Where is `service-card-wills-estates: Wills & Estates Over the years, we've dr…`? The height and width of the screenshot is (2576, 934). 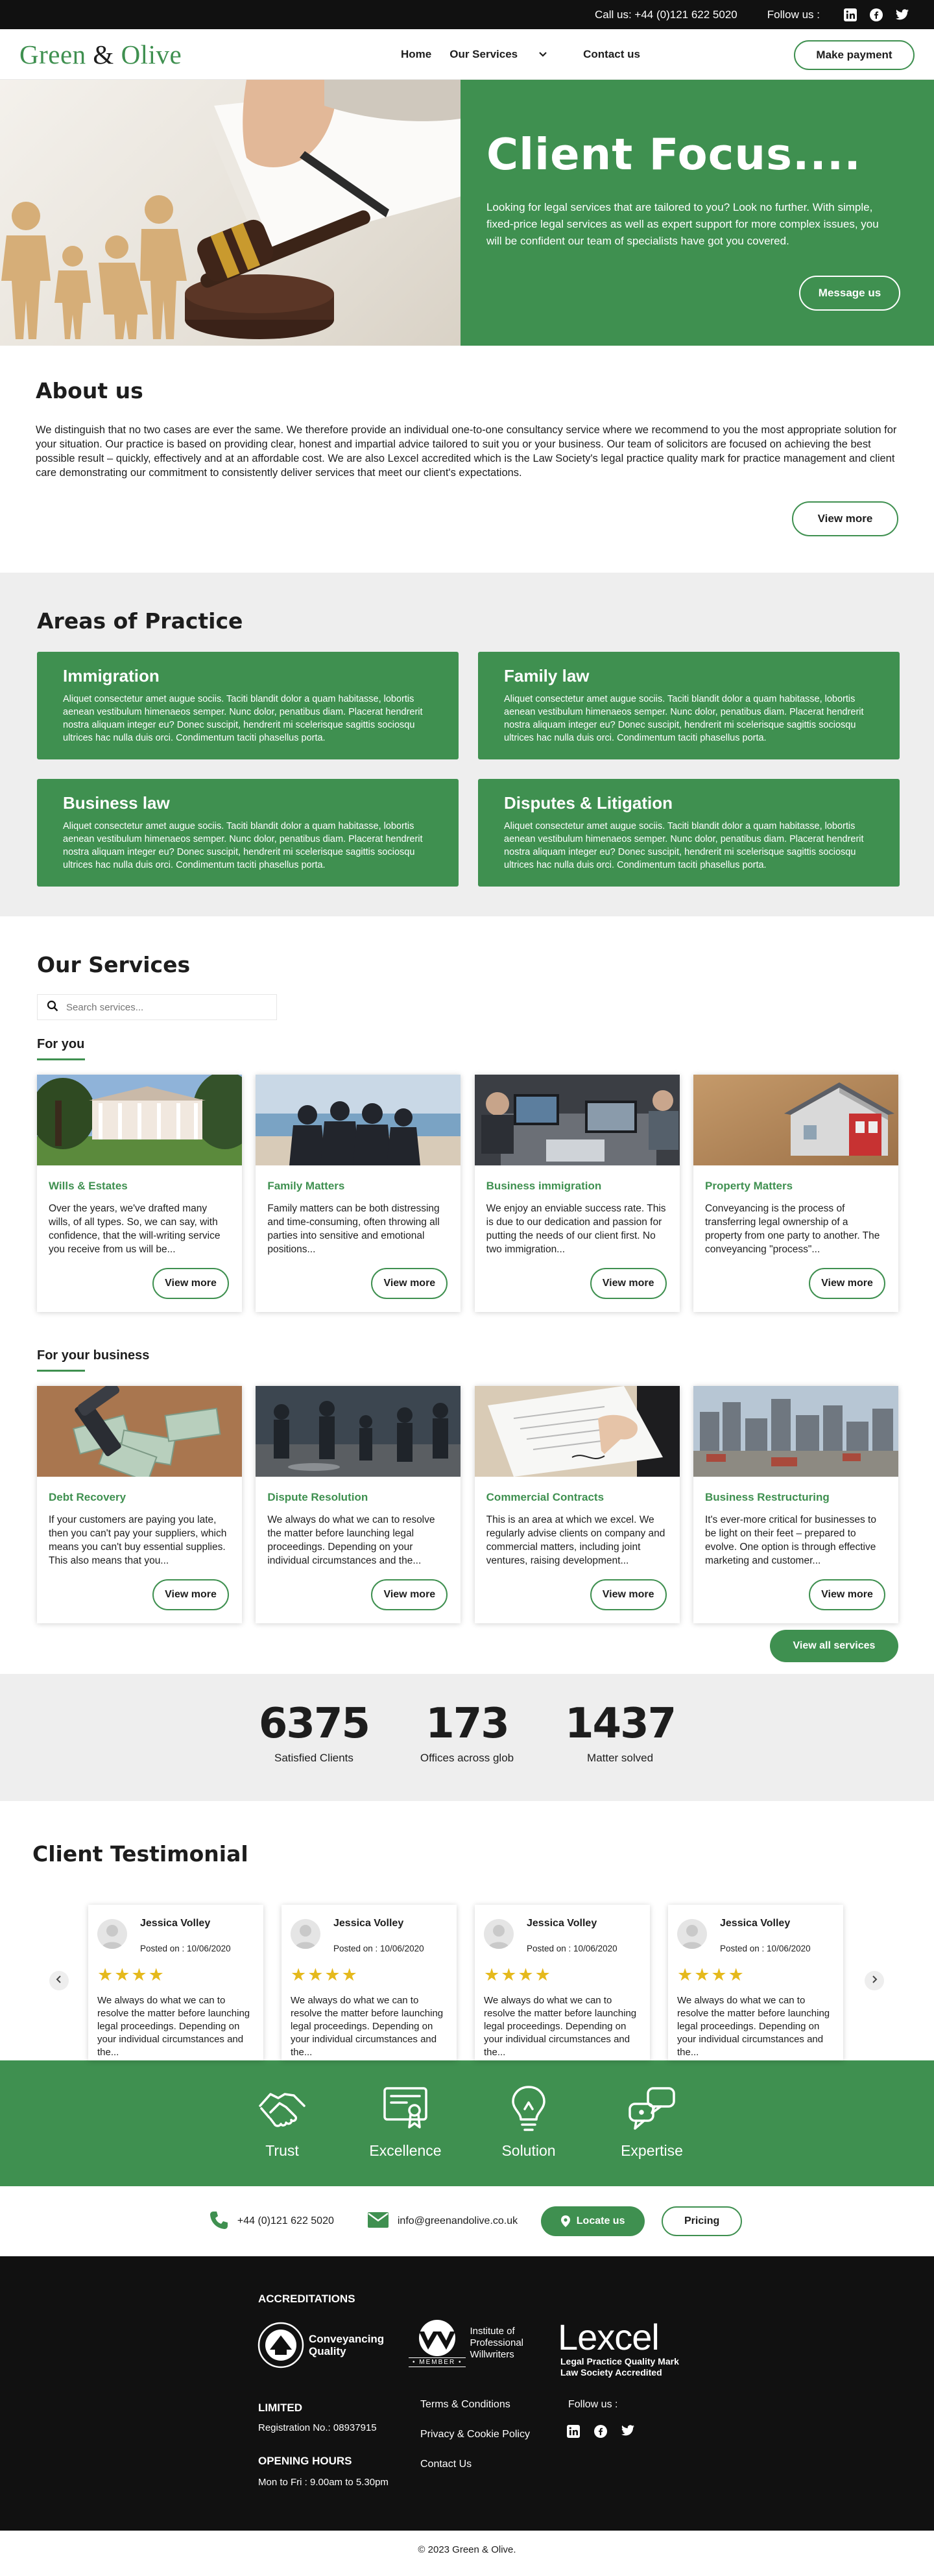 service-card-wills-estates: Wills & Estates Over the years, we've dr… is located at coordinates (144, 1191).